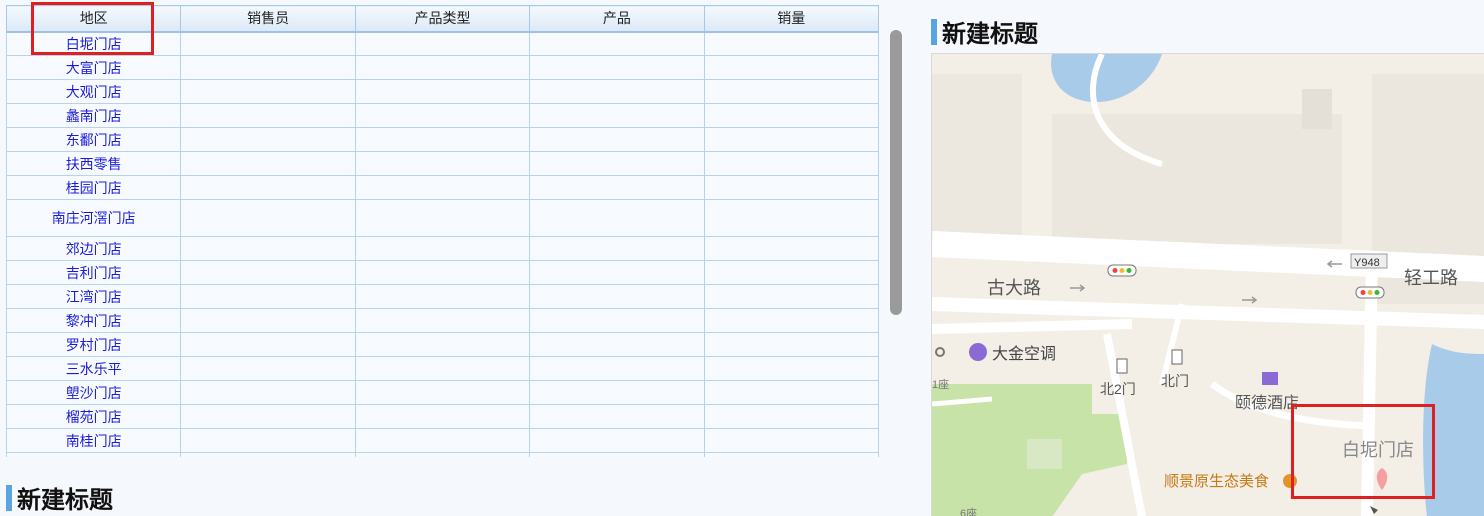 The image size is (1484, 516). Describe the element at coordinates (94, 115) in the screenshot. I see `region-cell: 蠡南门店` at that location.